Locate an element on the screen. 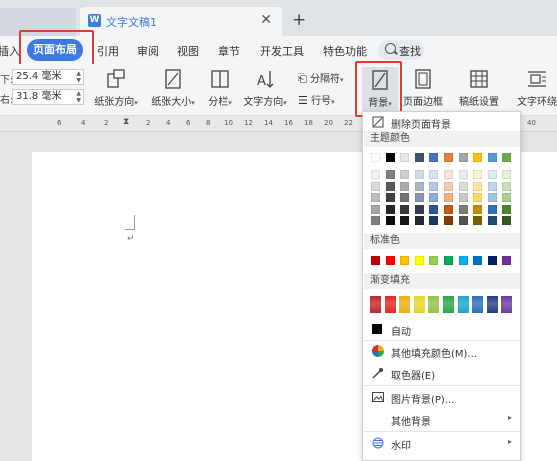 The height and width of the screenshot is (461, 557). menu-section: 章节 is located at coordinates (229, 51).